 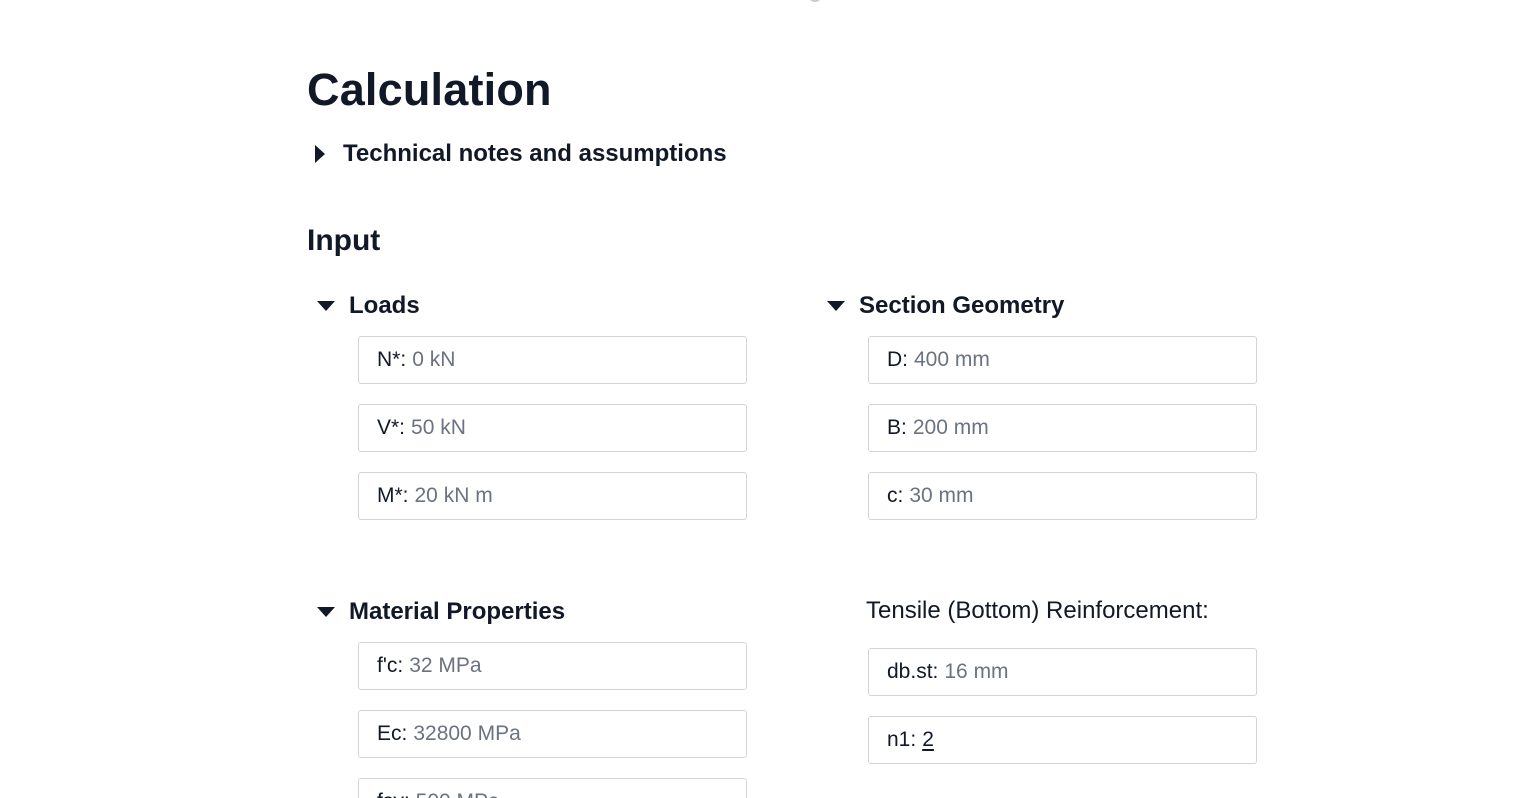 What do you see at coordinates (552, 360) in the screenshot?
I see `n-star-field: N*: 0 kN` at bounding box center [552, 360].